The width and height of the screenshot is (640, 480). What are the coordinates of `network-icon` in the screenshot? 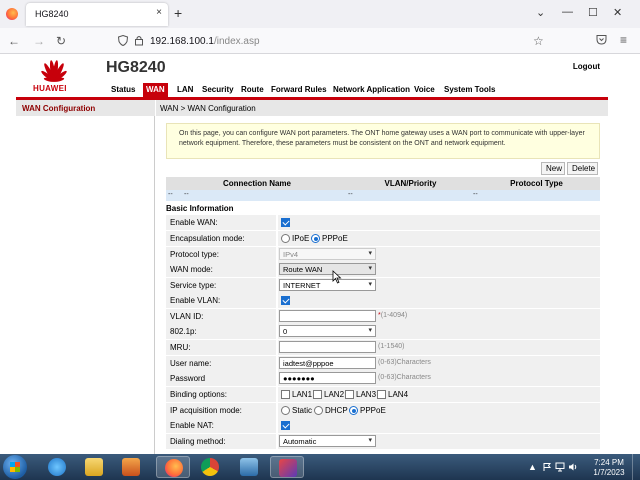 It's located at (560, 467).